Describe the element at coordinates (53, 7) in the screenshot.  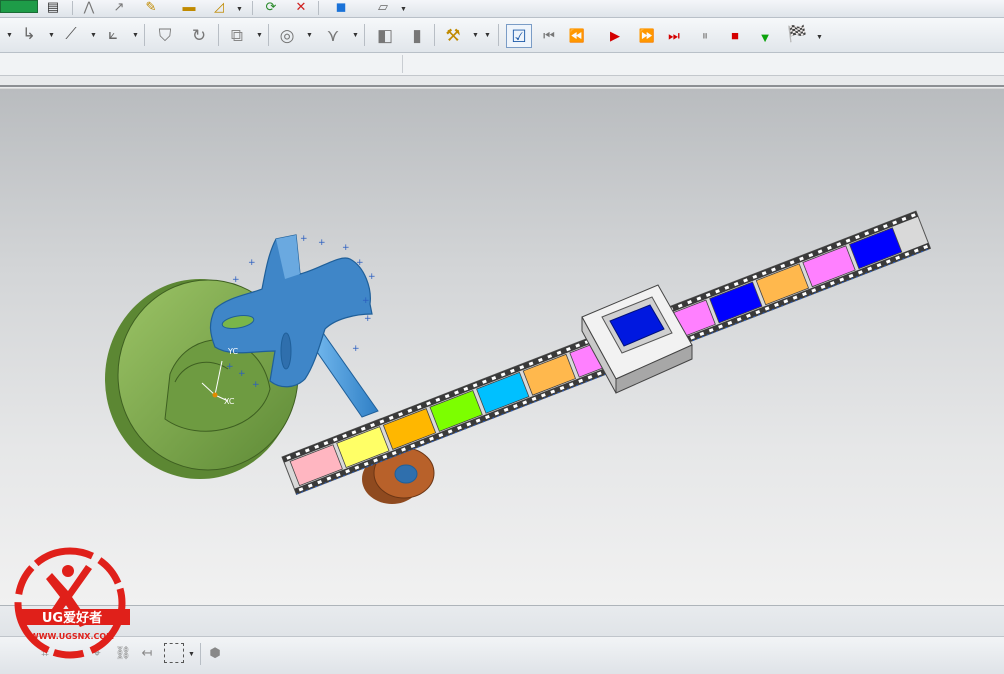
I see `page-icon: ▤` at that location.